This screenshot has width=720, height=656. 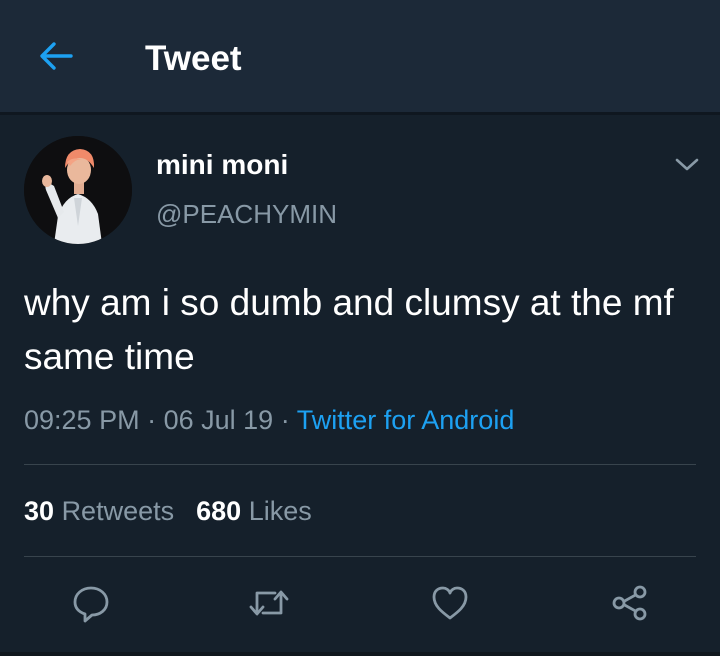 I want to click on bottom-divider, so click(x=360, y=654).